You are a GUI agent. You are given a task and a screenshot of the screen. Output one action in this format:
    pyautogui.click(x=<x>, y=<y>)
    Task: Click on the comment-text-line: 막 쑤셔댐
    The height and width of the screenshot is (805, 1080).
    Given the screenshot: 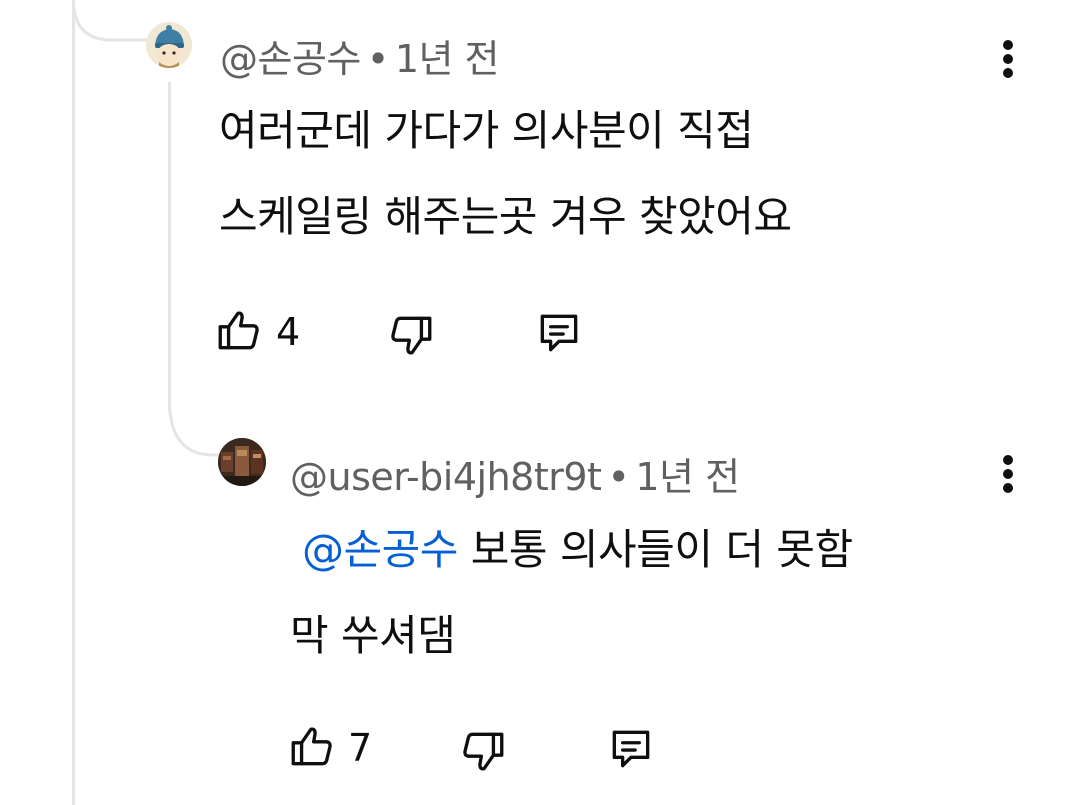 What is the action you would take?
    pyautogui.click(x=373, y=635)
    